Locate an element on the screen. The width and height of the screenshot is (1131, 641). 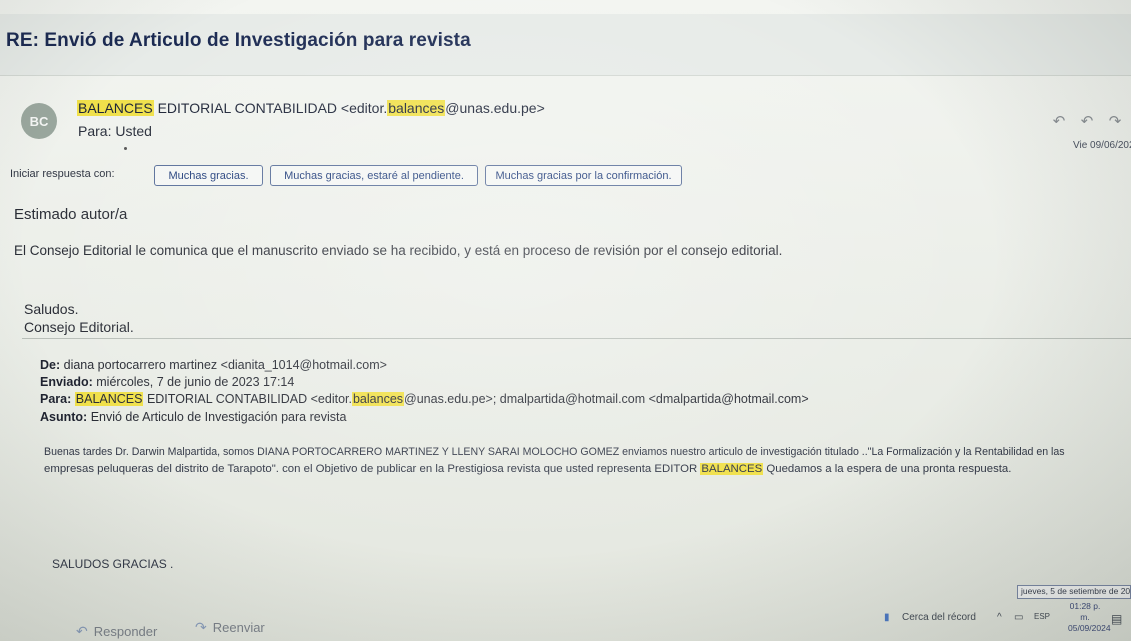
quoted-sent-value: miércoles, 7 de junio de 2023 17:14 is located at coordinates (193, 382).